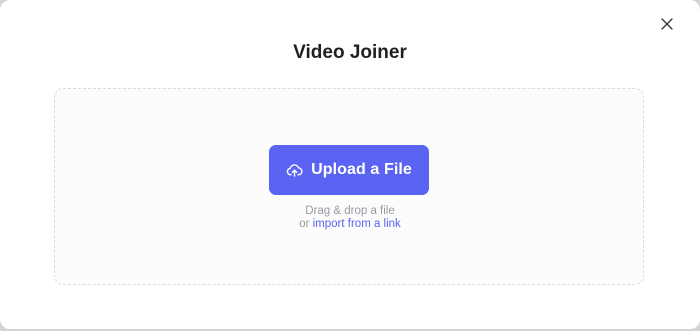 The image size is (700, 331). I want to click on import-hint: or import from a link, so click(350, 224).